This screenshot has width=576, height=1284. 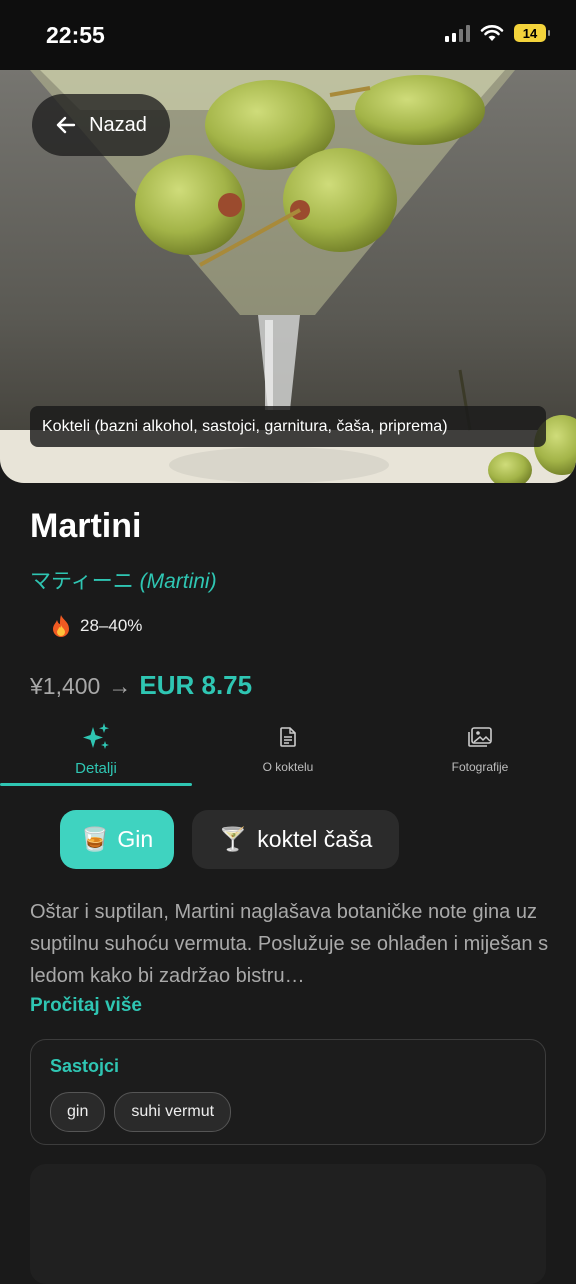 I want to click on price-eur: EUR 8.75, so click(x=196, y=685).